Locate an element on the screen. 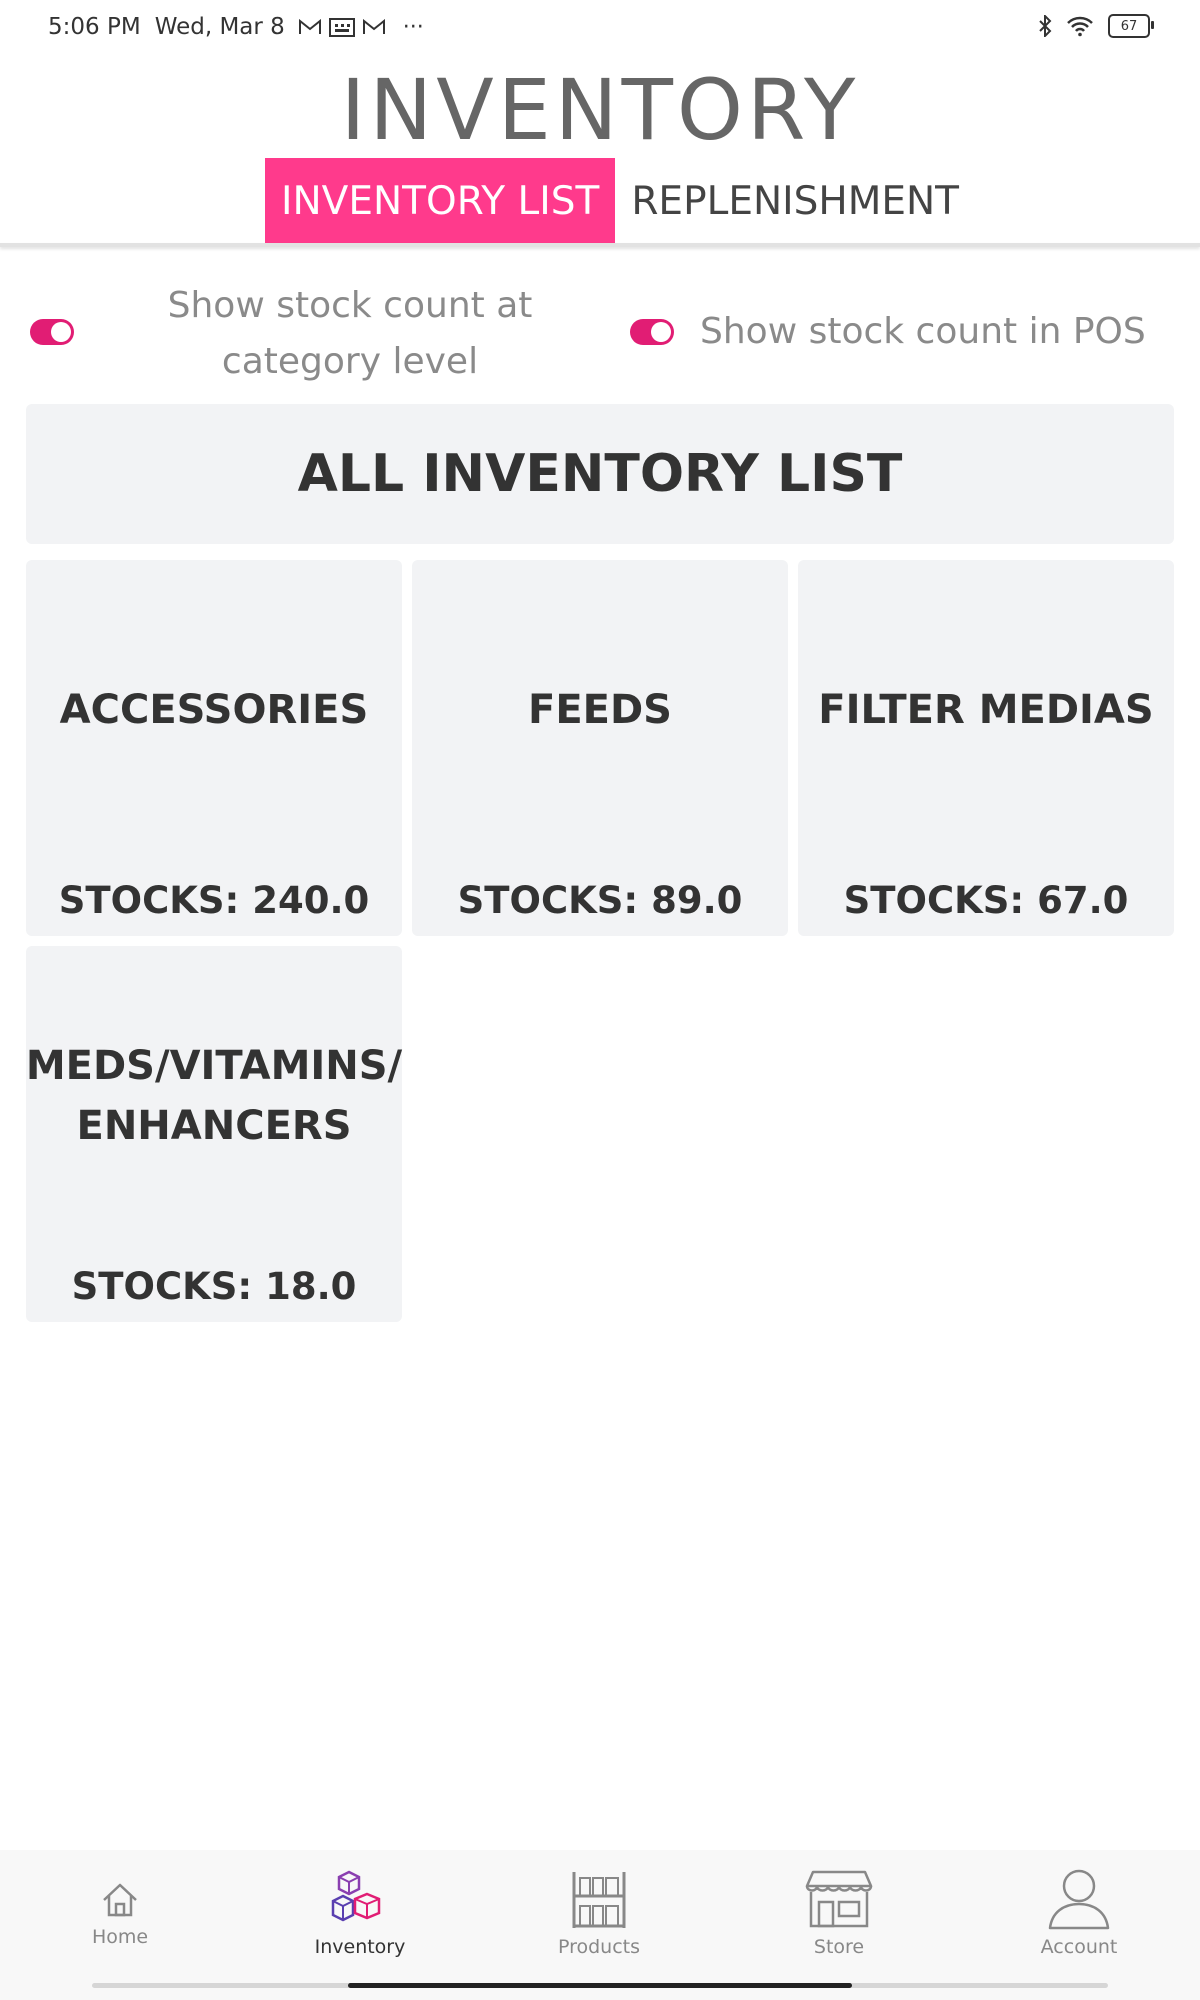  nav-store-label: Store is located at coordinates (839, 1947).